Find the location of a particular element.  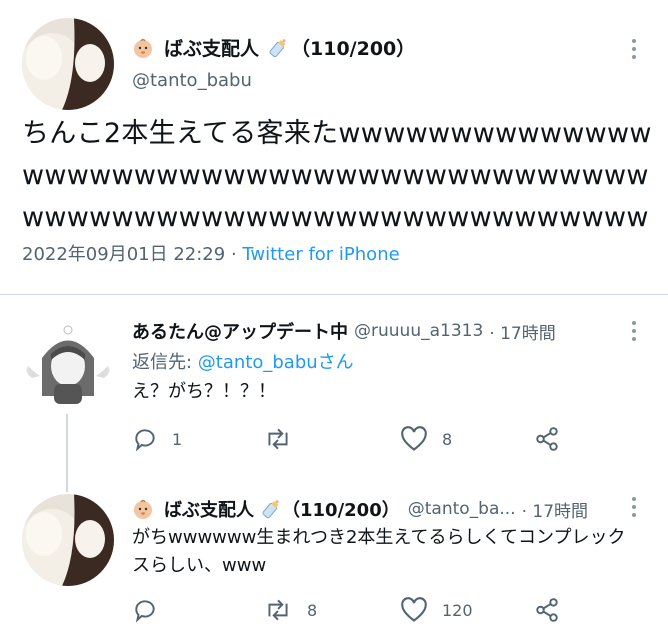

reply2-retweet-count: 8 is located at coordinates (312, 610).